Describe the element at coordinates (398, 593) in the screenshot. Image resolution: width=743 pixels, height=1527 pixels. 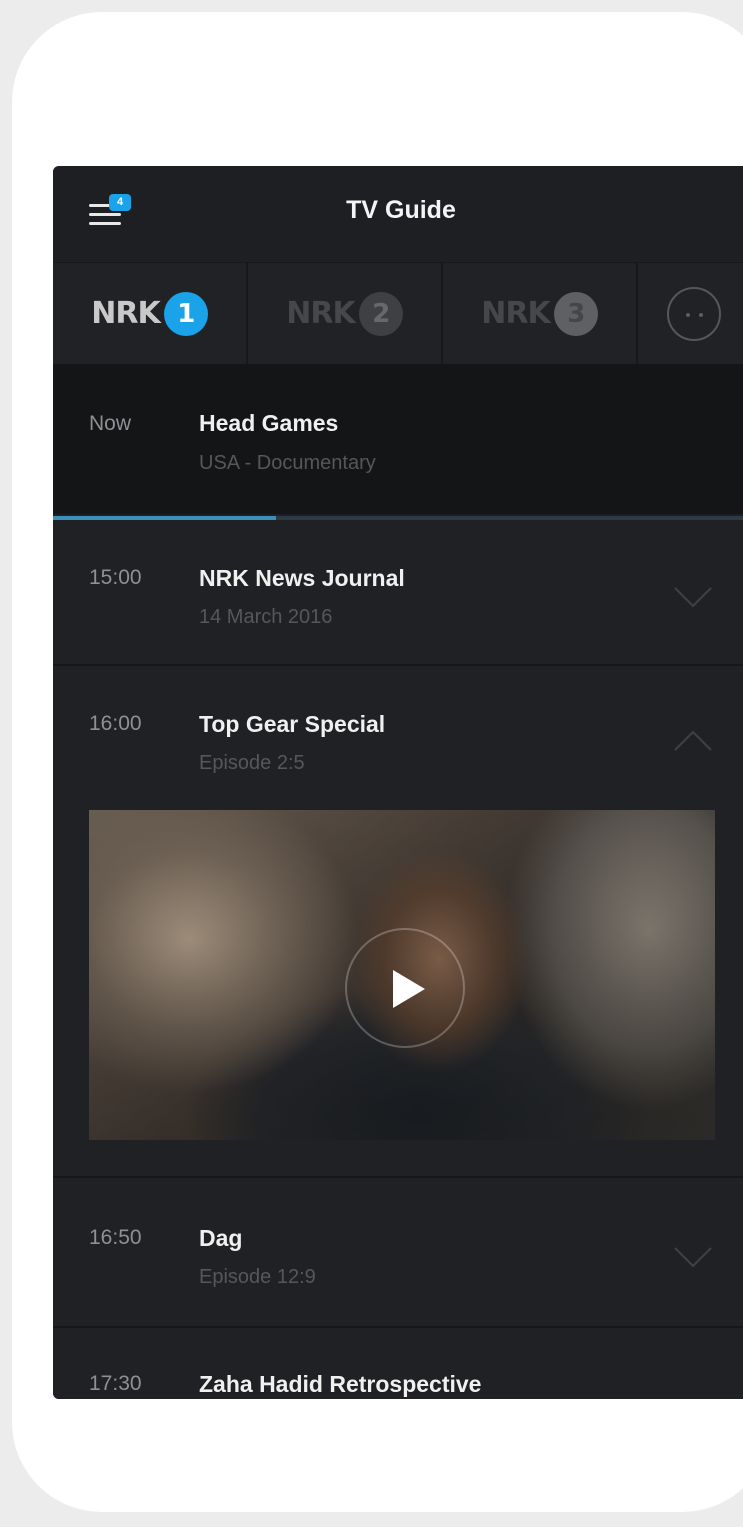
I see `schedule-row: 15:00 NRK News Journal 14 March 2016` at that location.